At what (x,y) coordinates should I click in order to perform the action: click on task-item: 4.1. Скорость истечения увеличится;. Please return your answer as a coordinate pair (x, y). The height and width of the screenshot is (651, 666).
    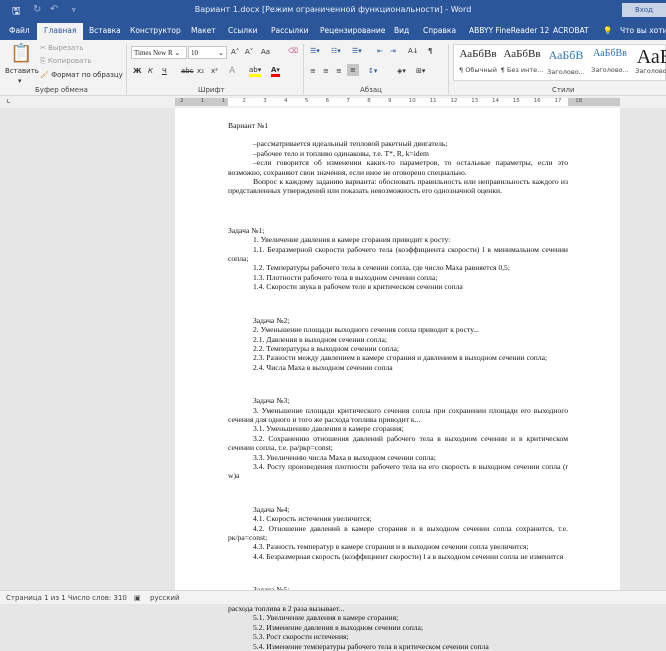
    Looking at the image, I should click on (312, 519).